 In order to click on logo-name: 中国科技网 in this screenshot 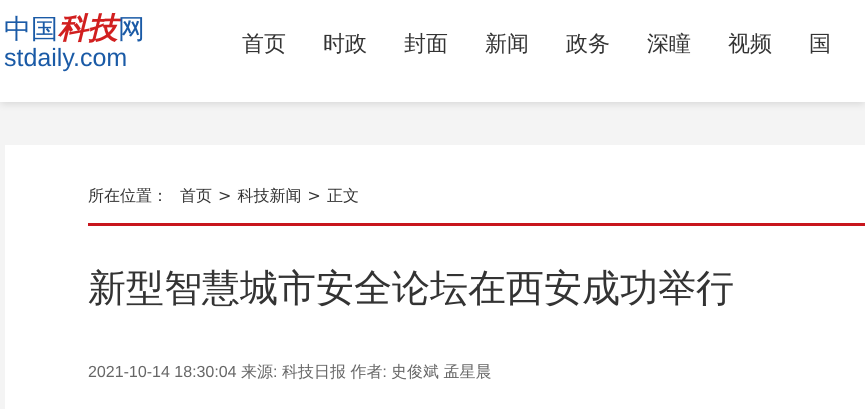, I will do `click(74, 29)`.